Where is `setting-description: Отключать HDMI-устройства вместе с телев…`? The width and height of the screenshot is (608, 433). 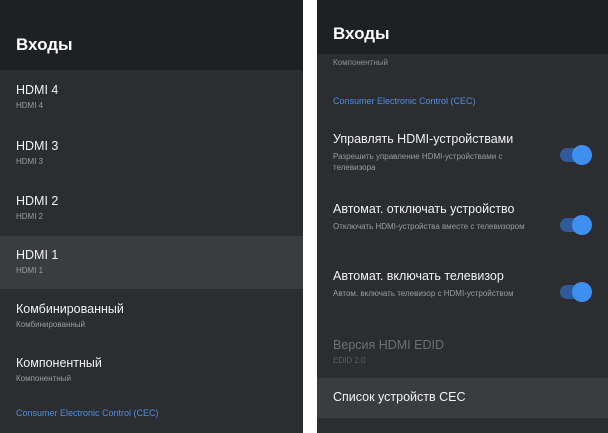 setting-description: Отключать HDMI-устройства вместе с телев… is located at coordinates (429, 226).